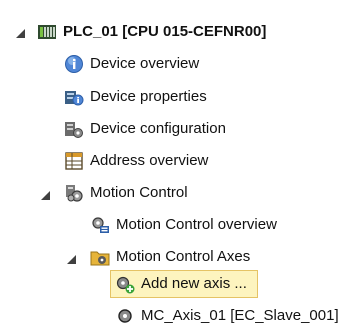  What do you see at coordinates (47, 32) in the screenshot?
I see `plc-device-icon` at bounding box center [47, 32].